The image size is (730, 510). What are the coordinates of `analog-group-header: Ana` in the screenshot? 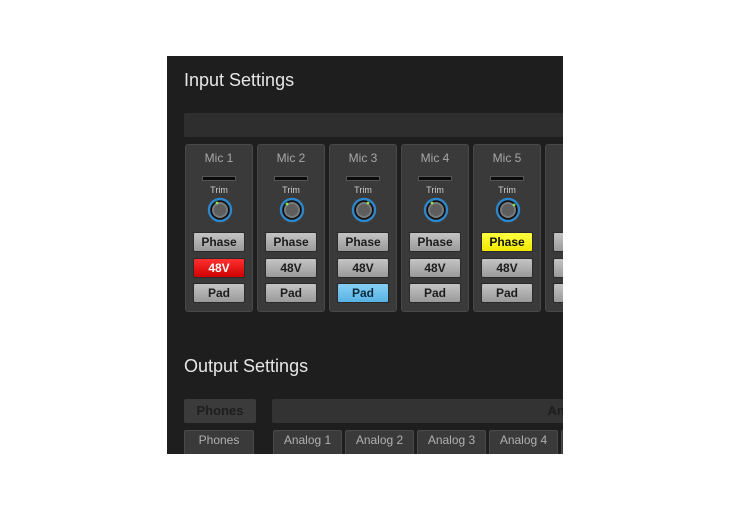 It's located at (417, 411).